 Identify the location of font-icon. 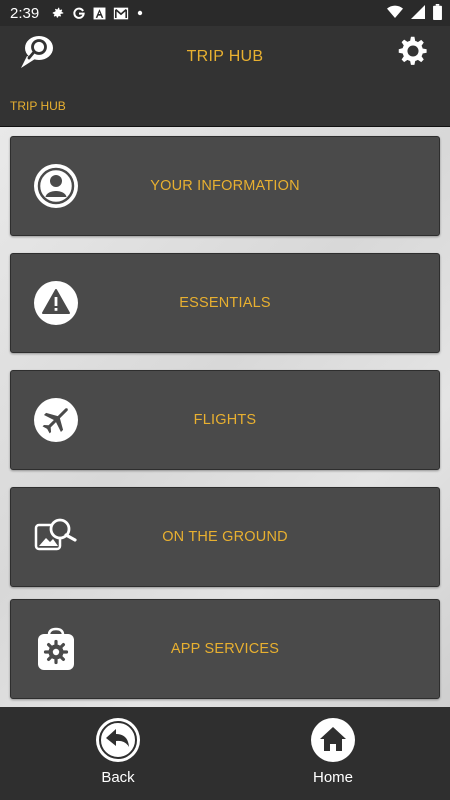
(99, 13).